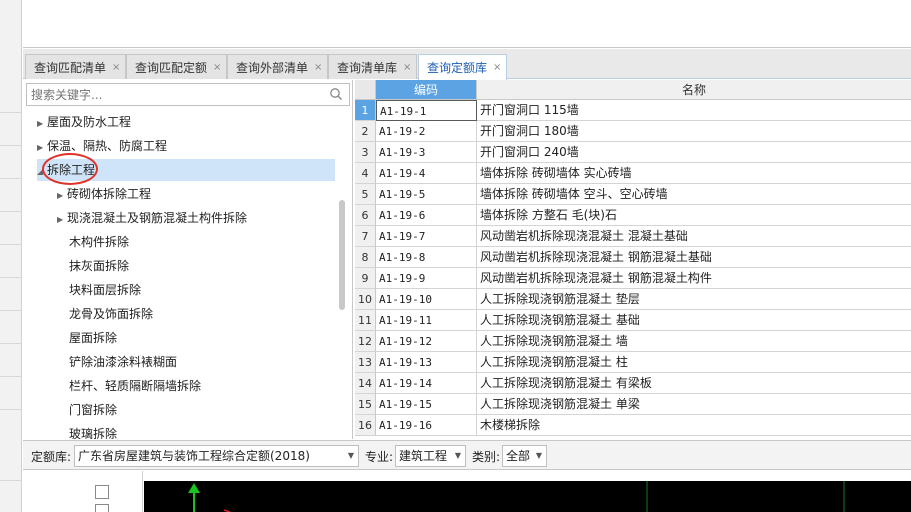  I want to click on row-number: 2, so click(365, 131).